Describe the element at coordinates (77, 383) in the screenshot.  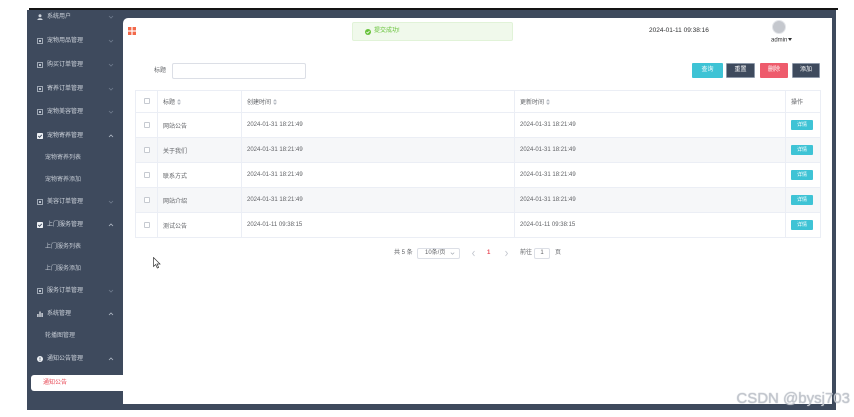
I see `sidebar-subitem-notices: 通知公告` at that location.